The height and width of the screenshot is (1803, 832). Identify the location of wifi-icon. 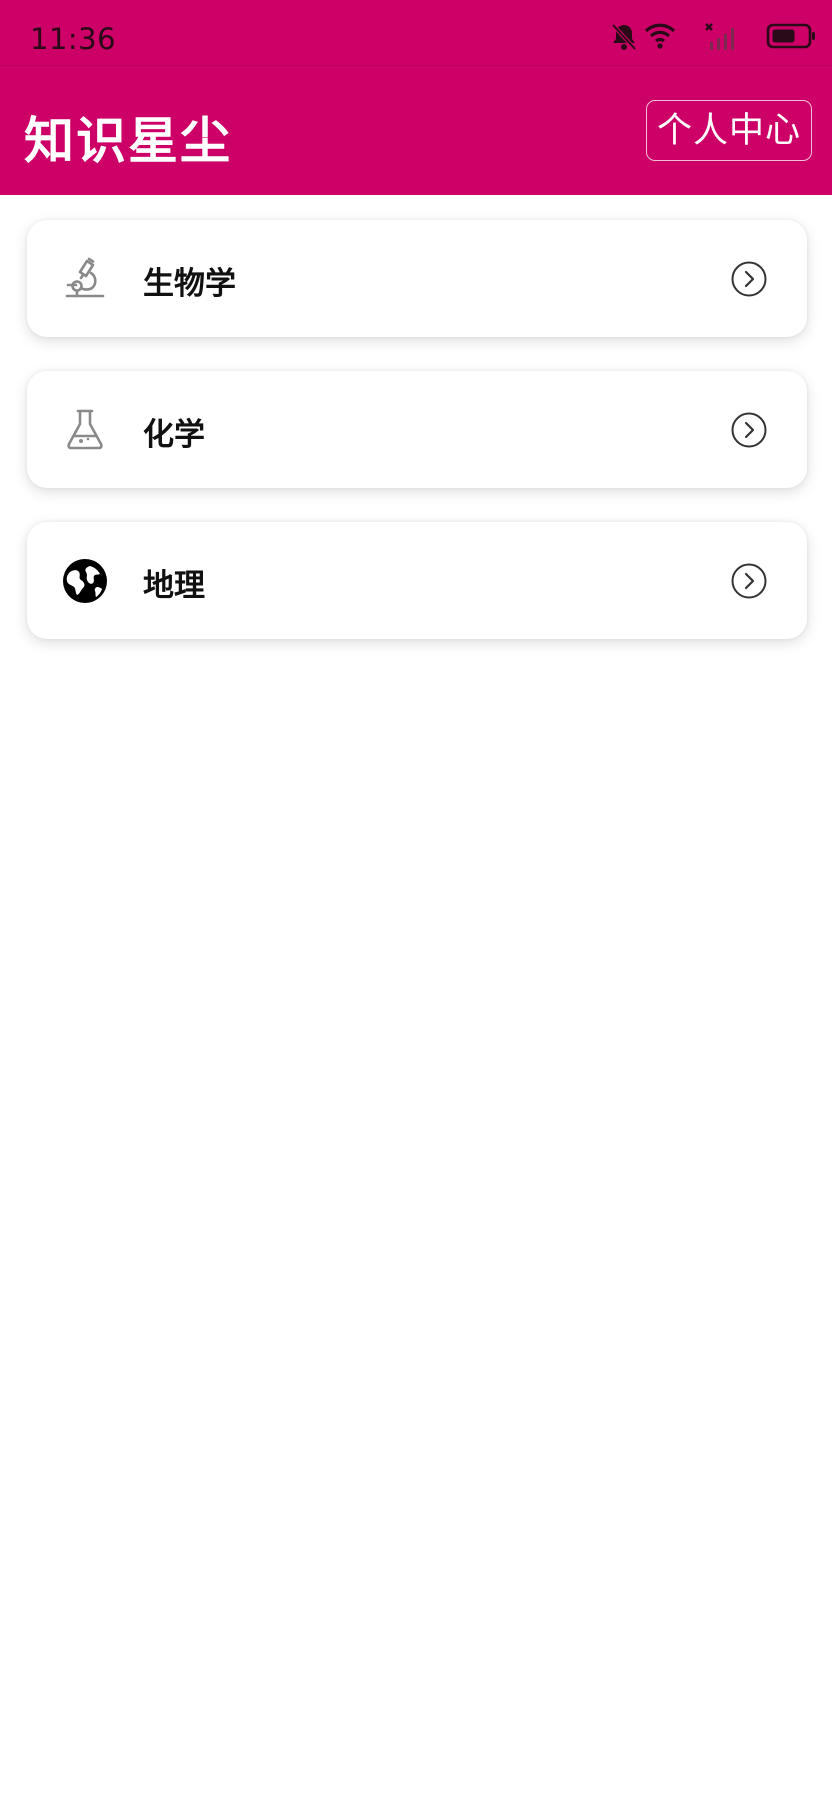
(660, 36).